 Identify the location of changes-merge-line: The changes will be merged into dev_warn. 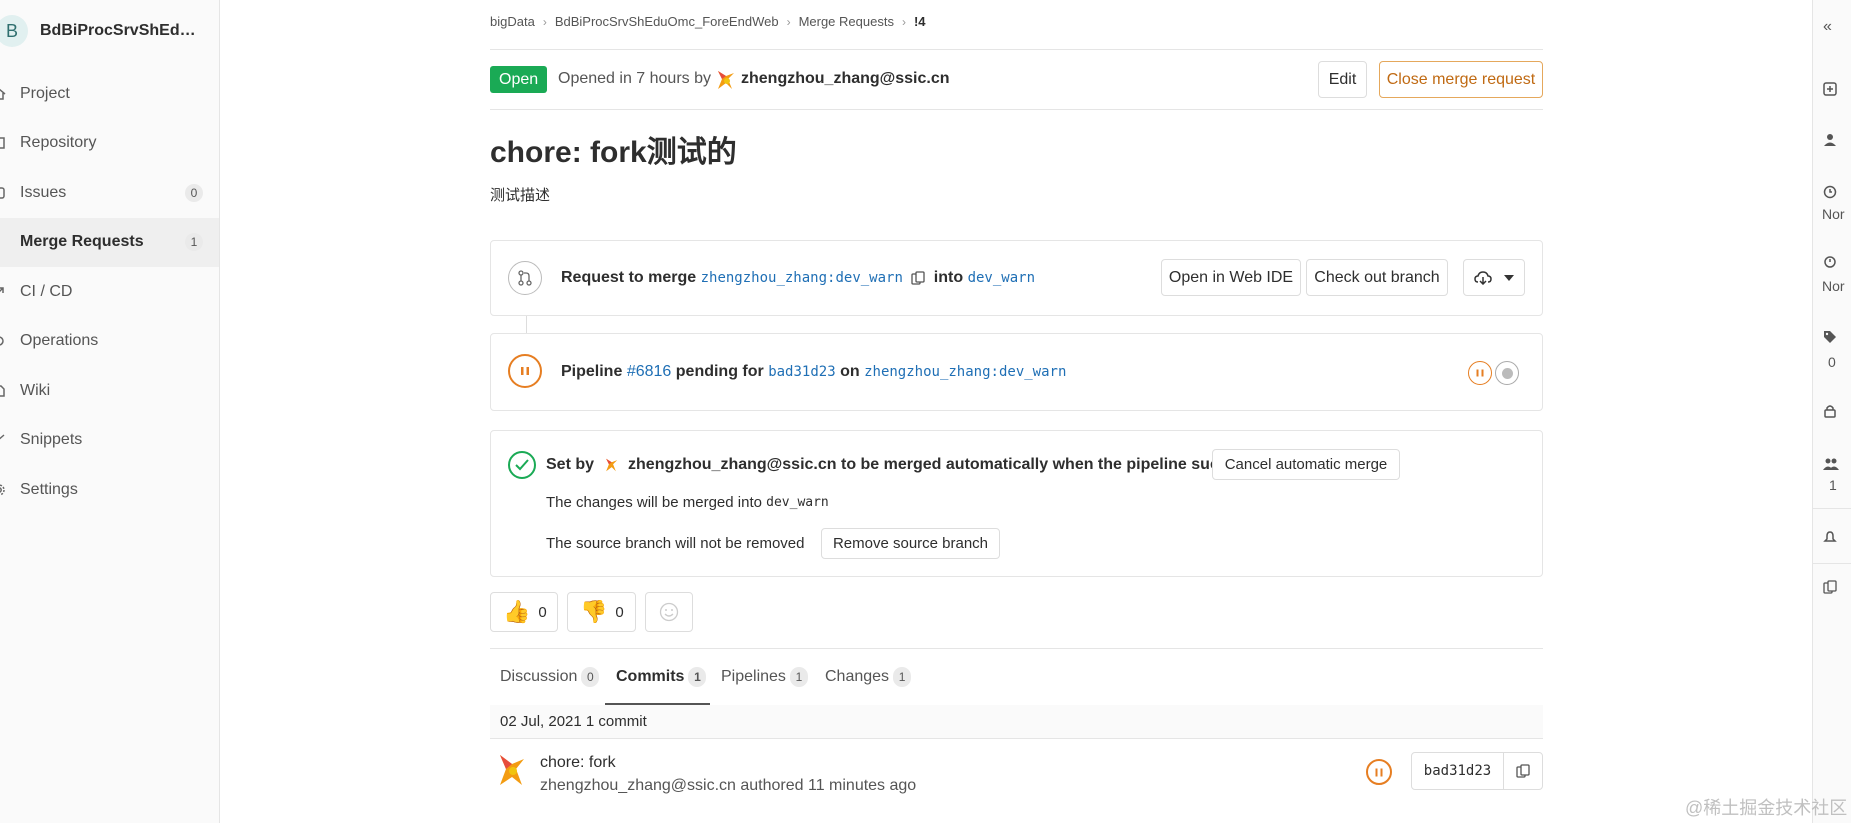
(687, 502).